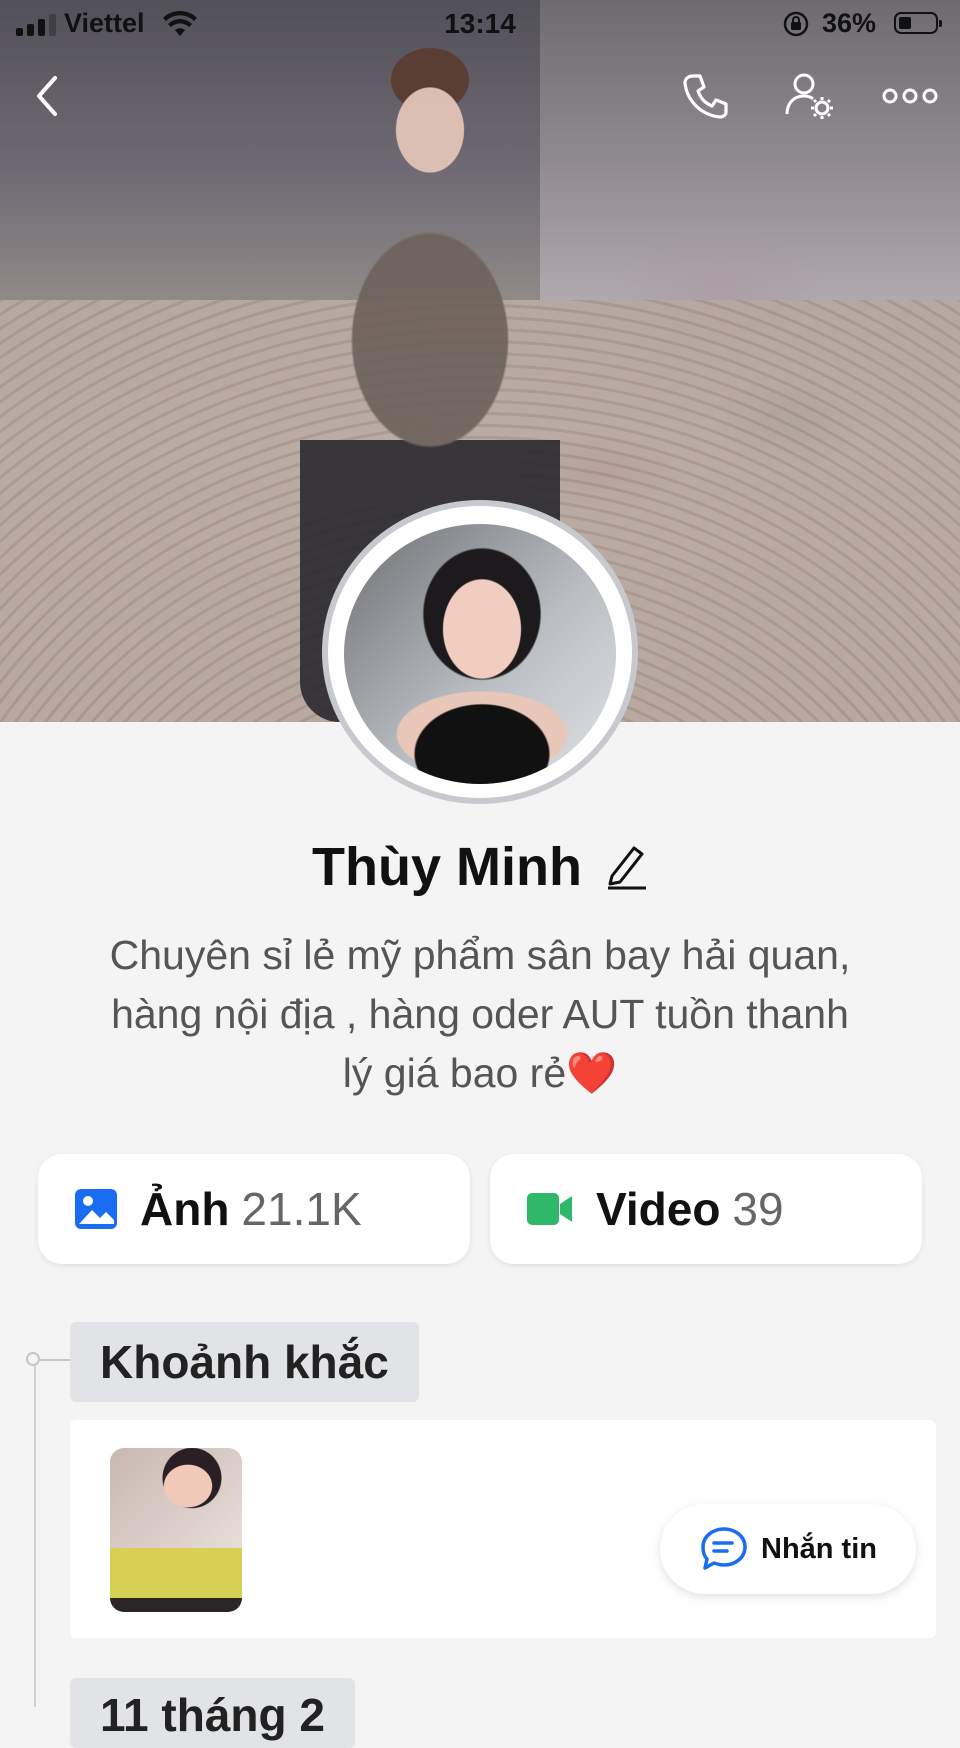 This screenshot has width=960, height=1748. What do you see at coordinates (176, 1530) in the screenshot?
I see `moment-thumbnail` at bounding box center [176, 1530].